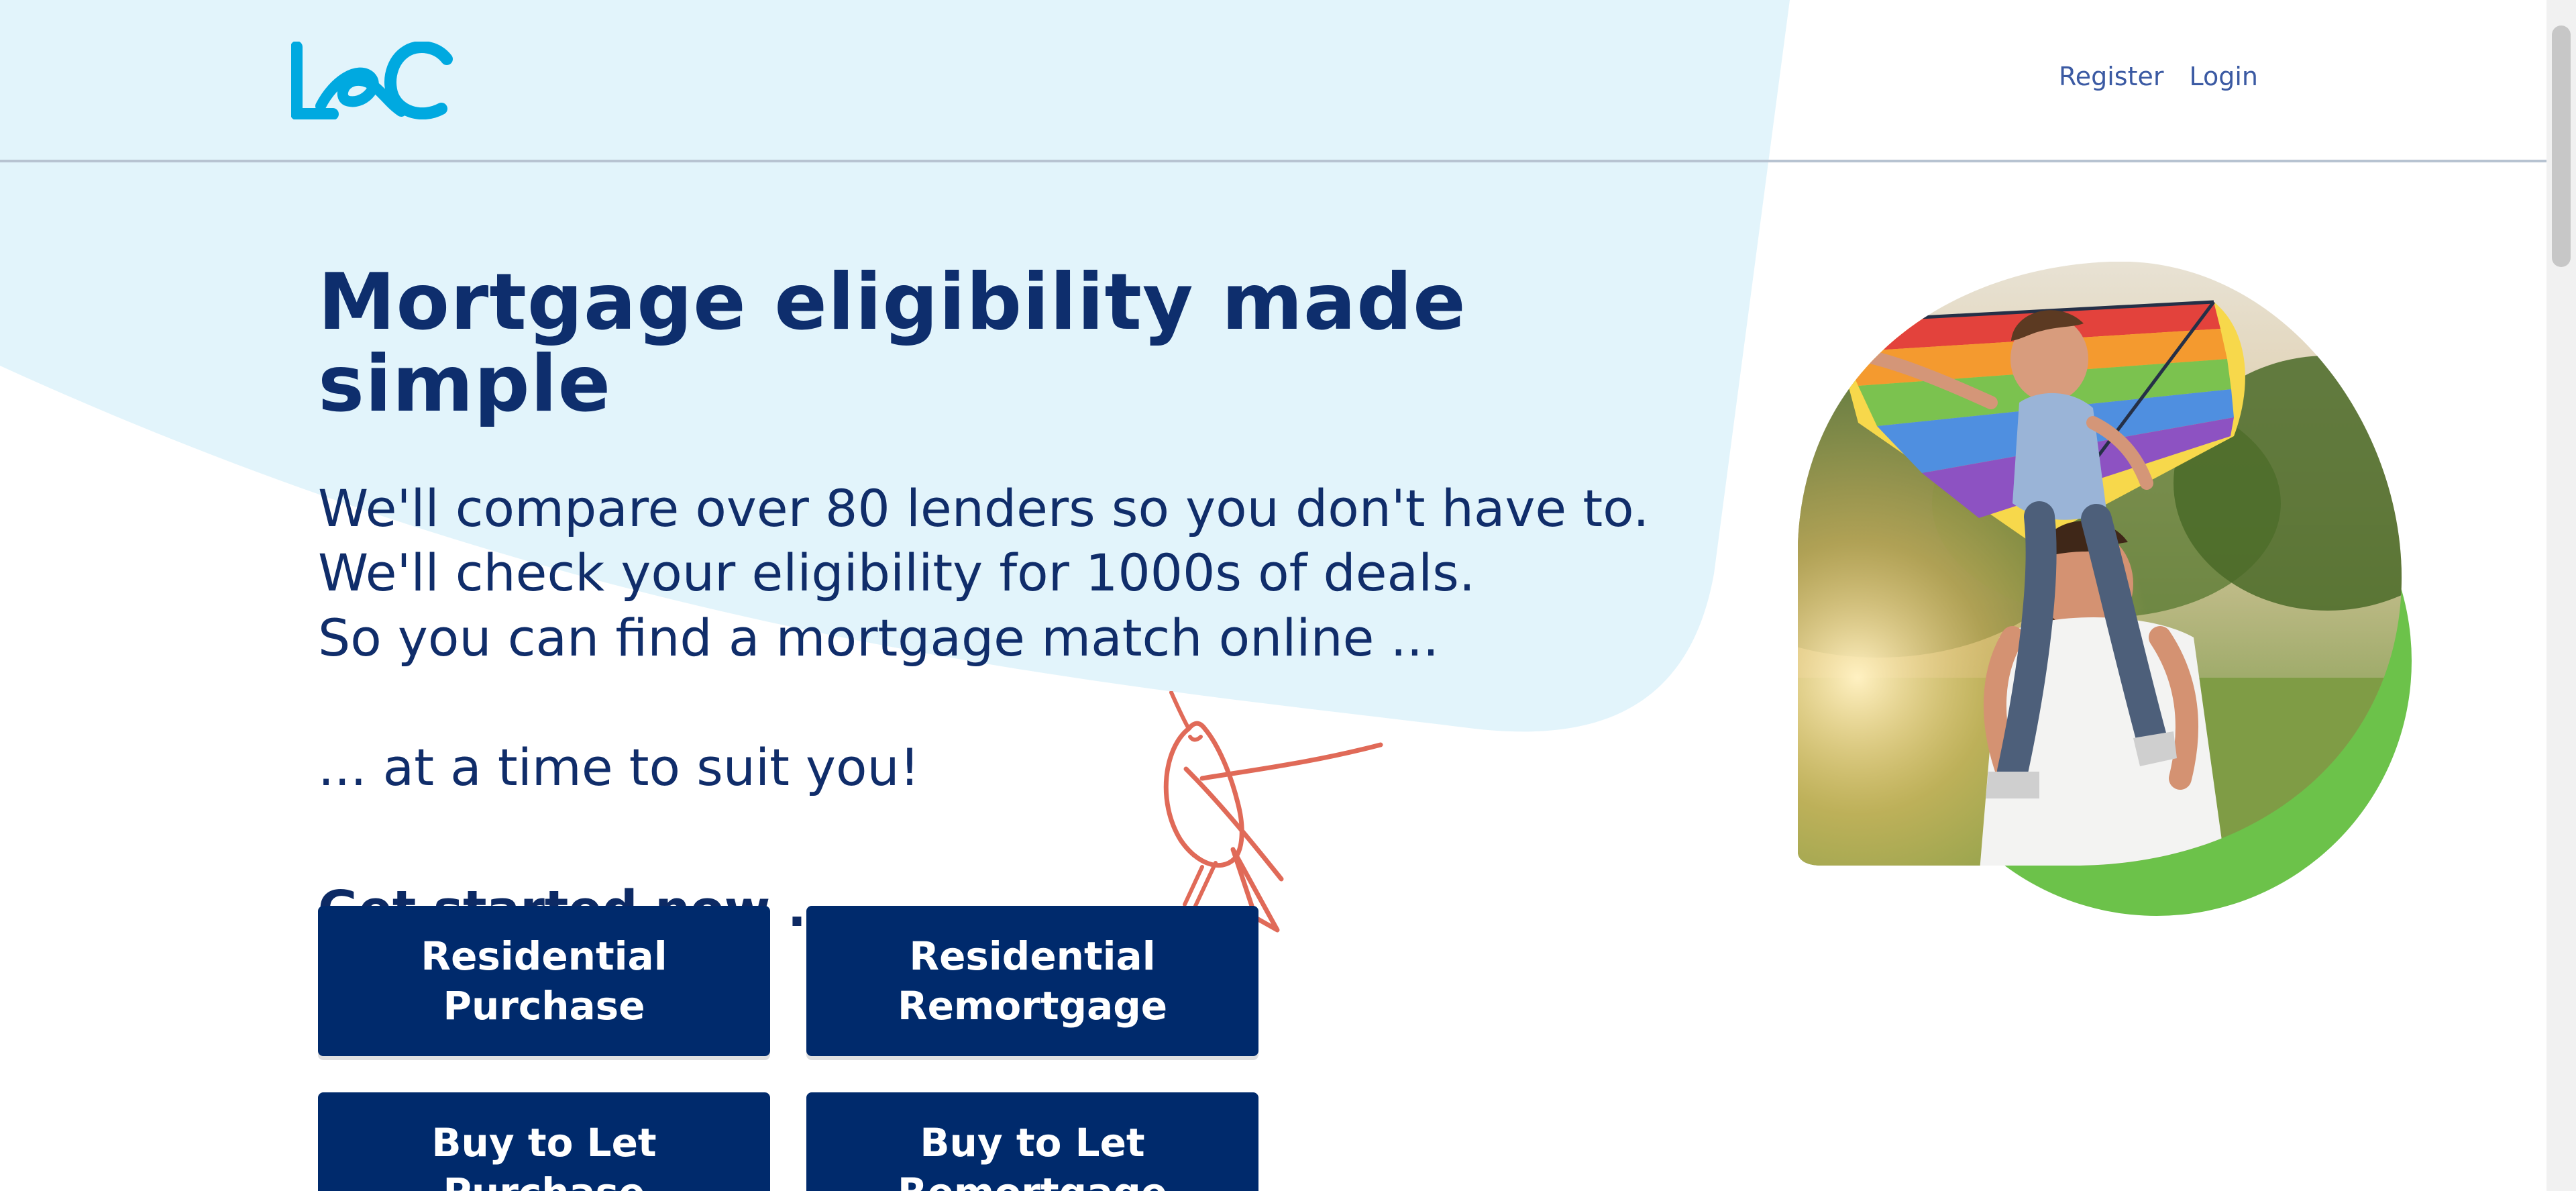  I want to click on buy-to-let-remortgage-label: Buy to Let Remortgage, so click(1032, 1154).